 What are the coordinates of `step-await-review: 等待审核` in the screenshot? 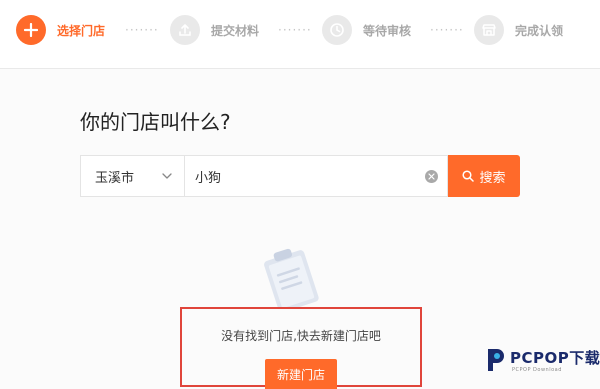 It's located at (366, 30).